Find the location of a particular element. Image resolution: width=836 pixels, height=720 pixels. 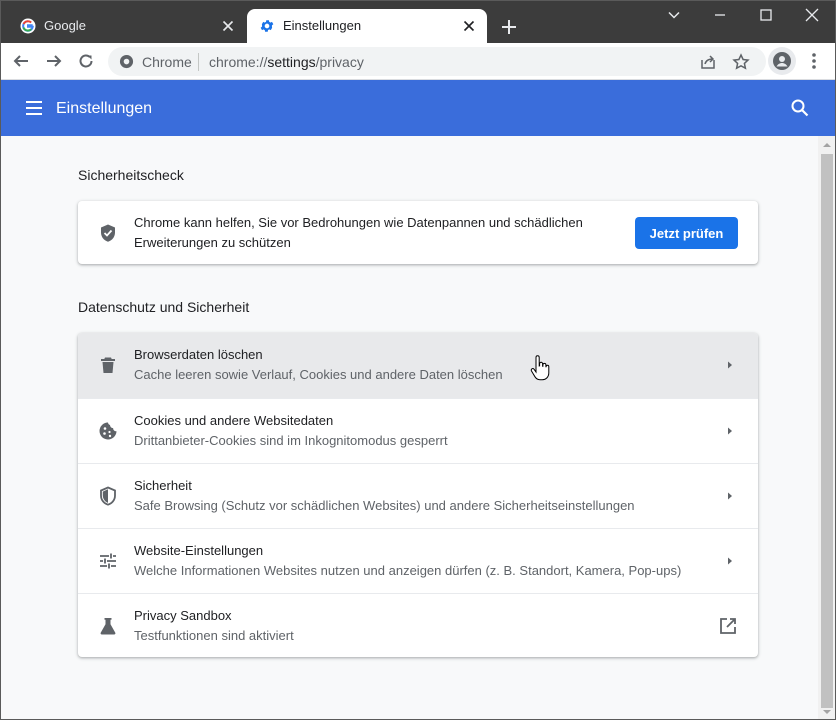

flask-icon is located at coordinates (108, 626).